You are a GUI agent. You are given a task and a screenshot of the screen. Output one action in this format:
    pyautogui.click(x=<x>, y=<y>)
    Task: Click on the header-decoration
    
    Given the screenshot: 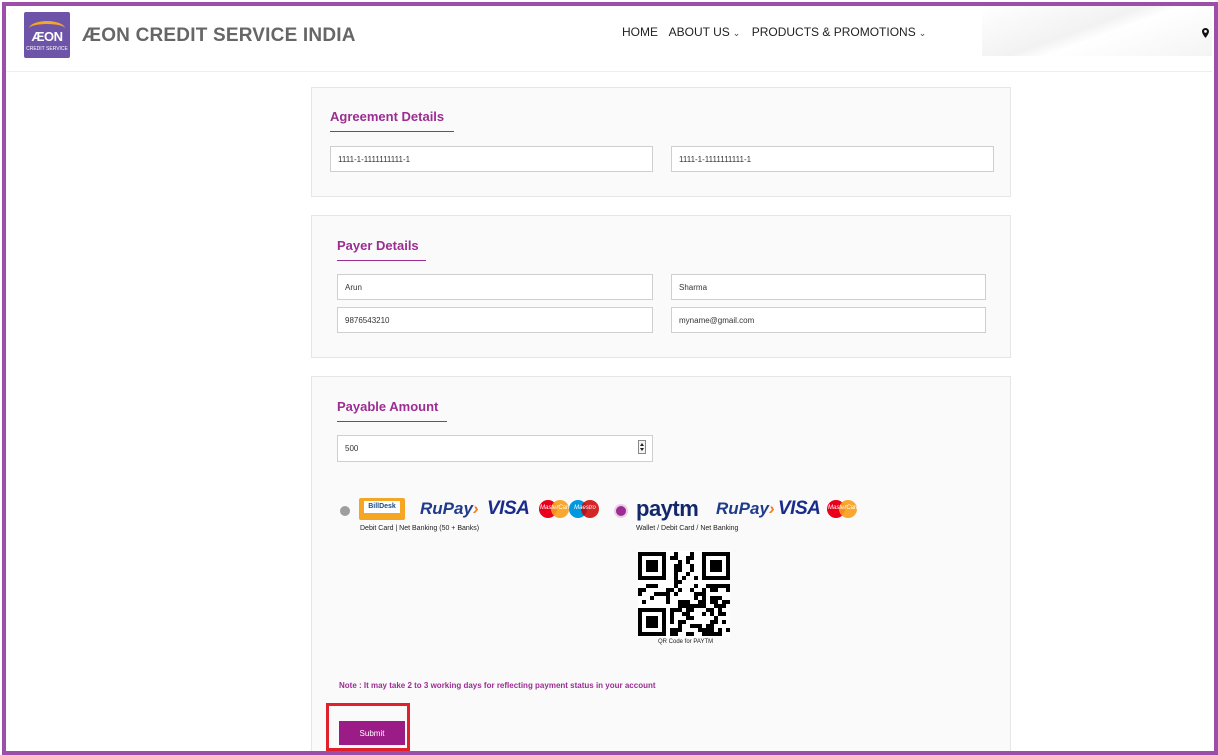 What is the action you would take?
    pyautogui.click(x=1097, y=31)
    